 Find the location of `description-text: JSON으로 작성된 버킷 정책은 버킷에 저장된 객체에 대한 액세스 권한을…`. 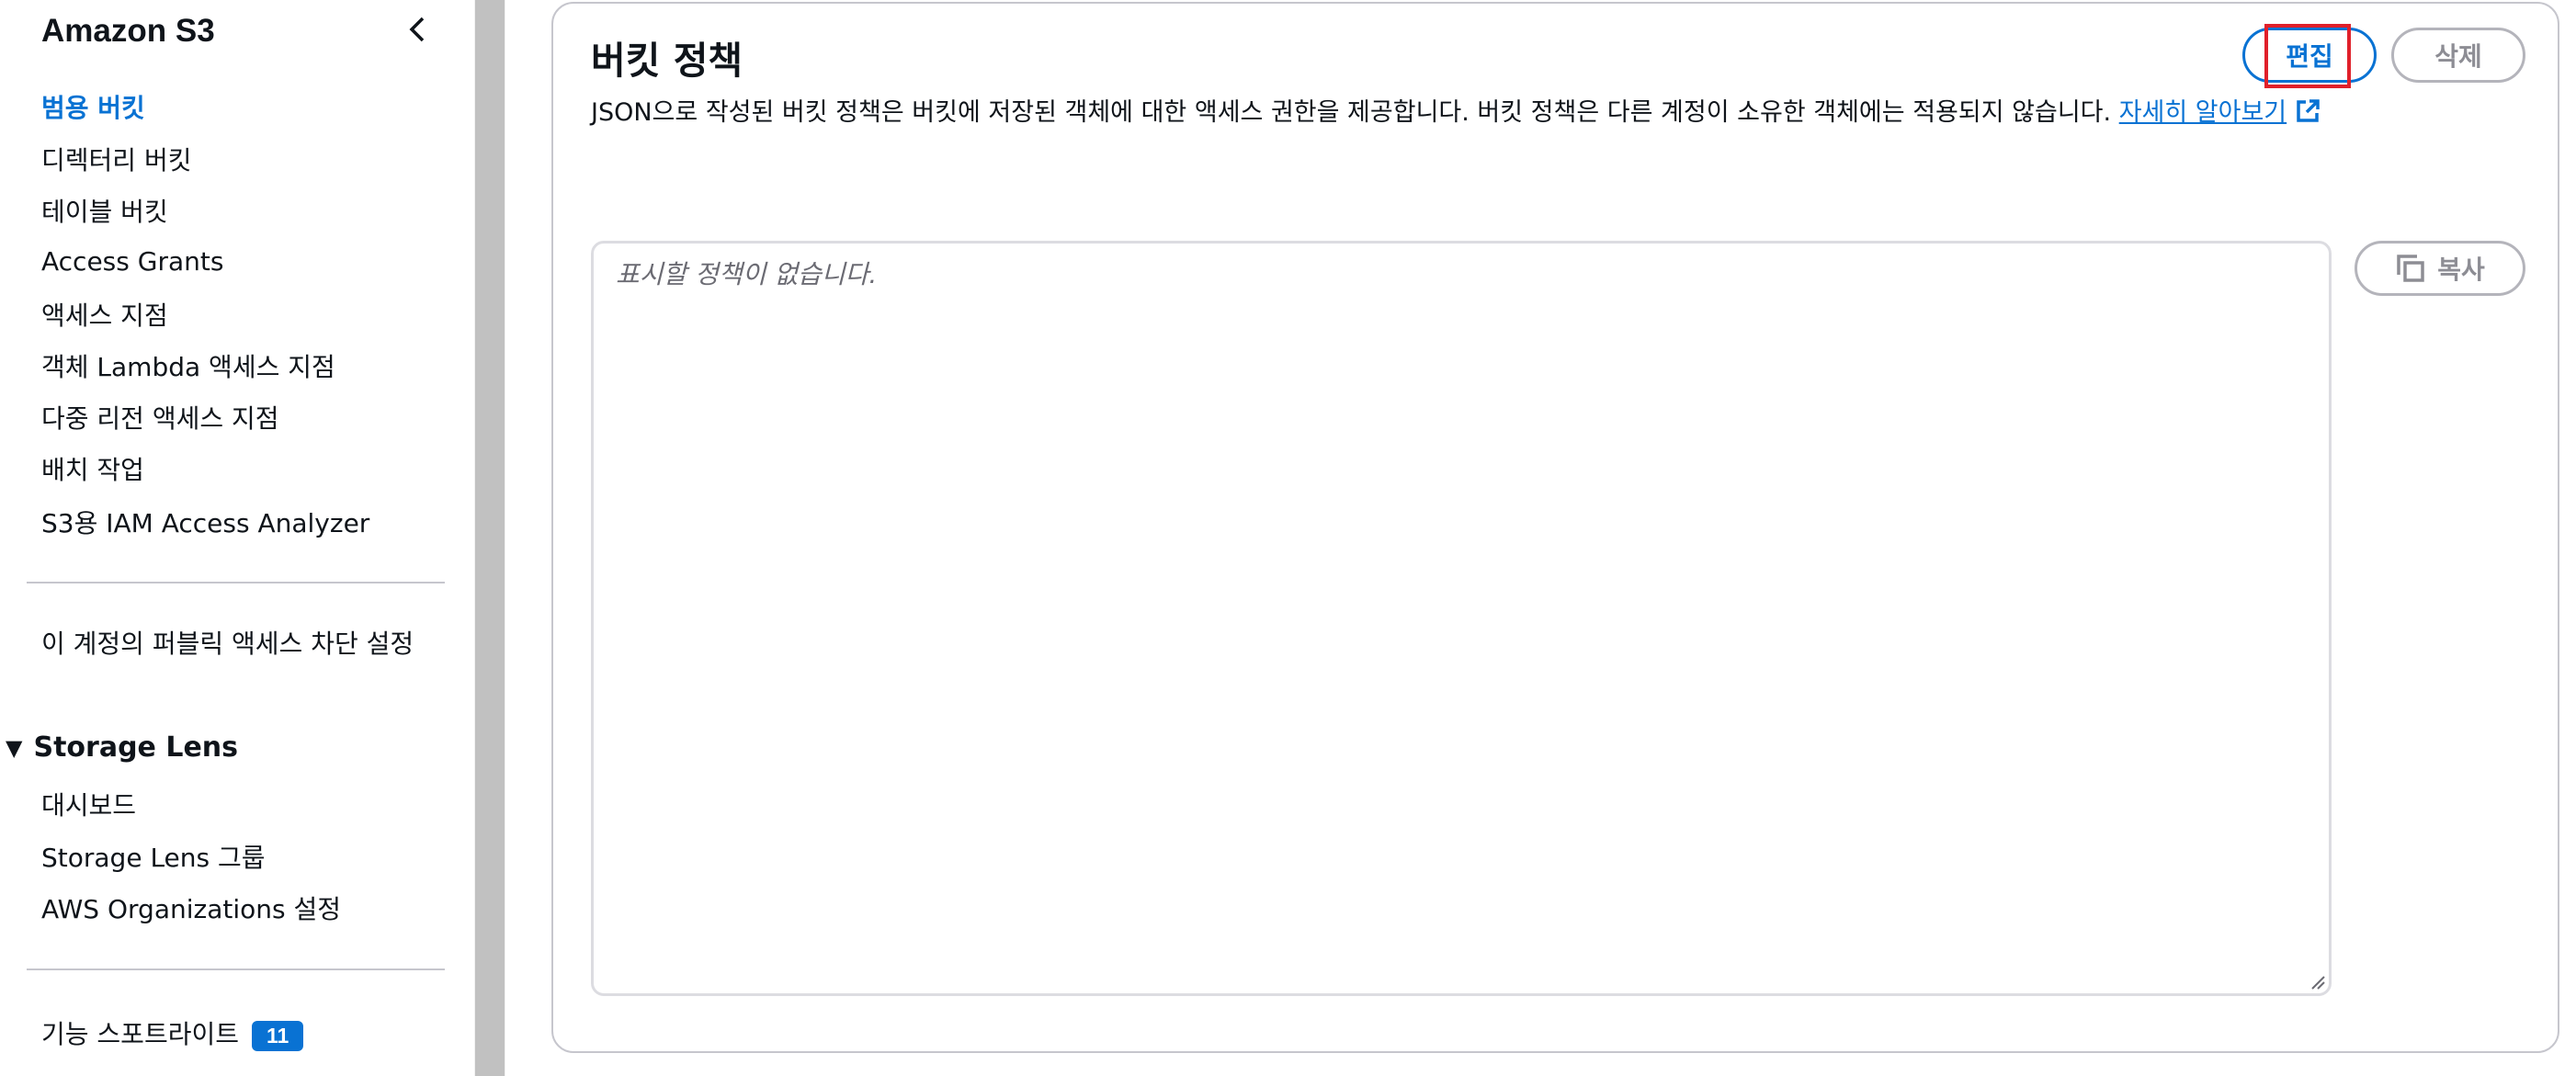

description-text: JSON으로 작성된 버킷 정책은 버킷에 저장된 객체에 대한 액세스 권한을… is located at coordinates (1351, 113).